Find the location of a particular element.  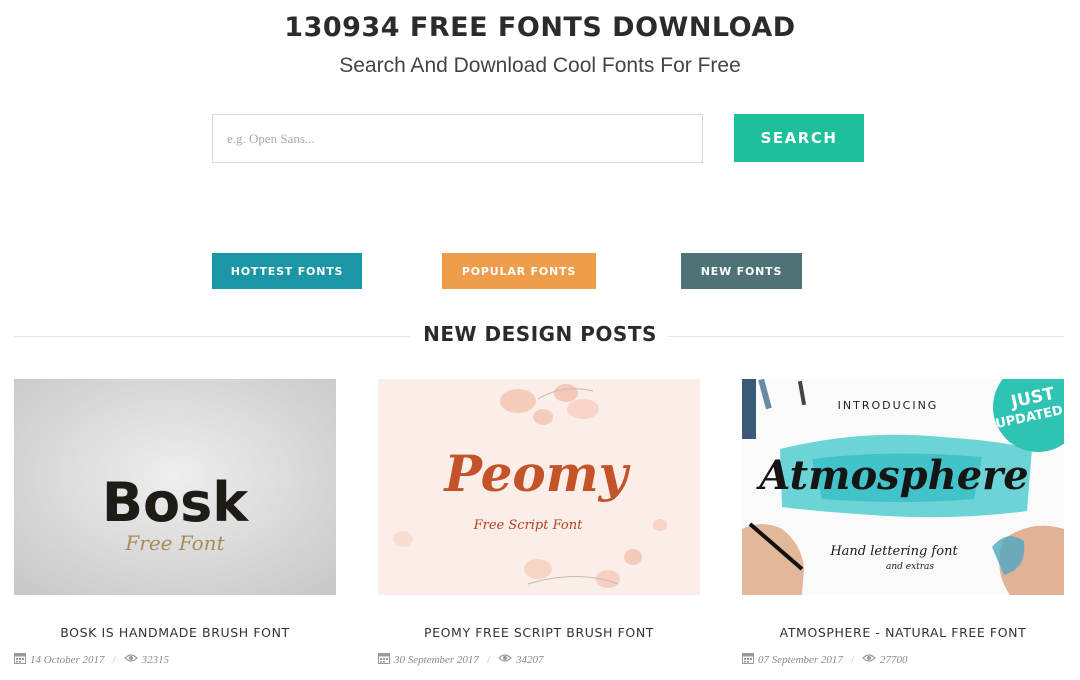

post-views: 34207 is located at coordinates (530, 659).